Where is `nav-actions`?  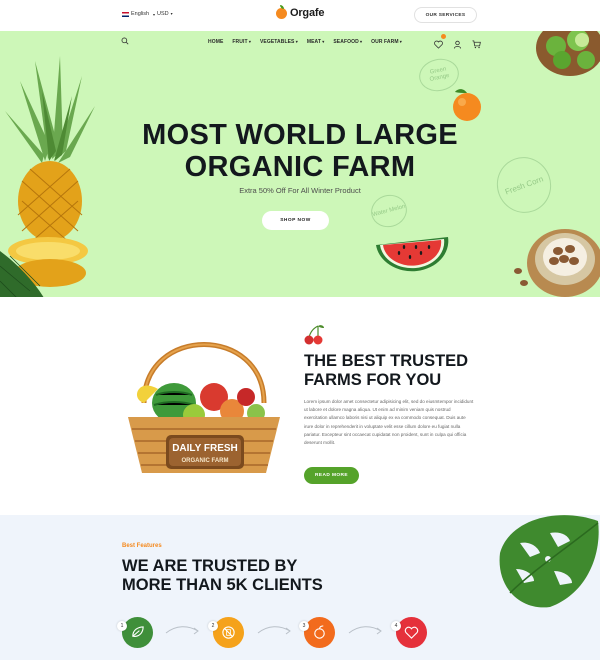
nav-actions is located at coordinates (457, 41).